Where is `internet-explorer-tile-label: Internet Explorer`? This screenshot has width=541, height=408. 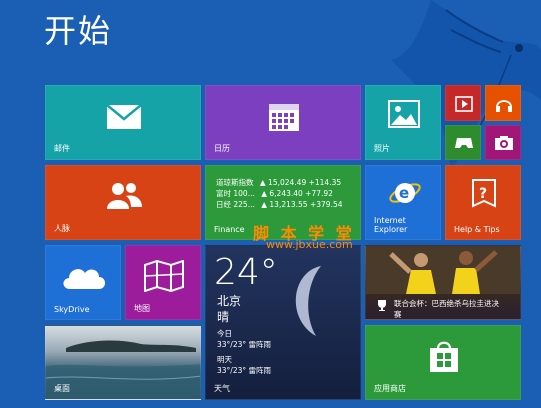
internet-explorer-tile-label: Internet Explorer is located at coordinates (391, 225).